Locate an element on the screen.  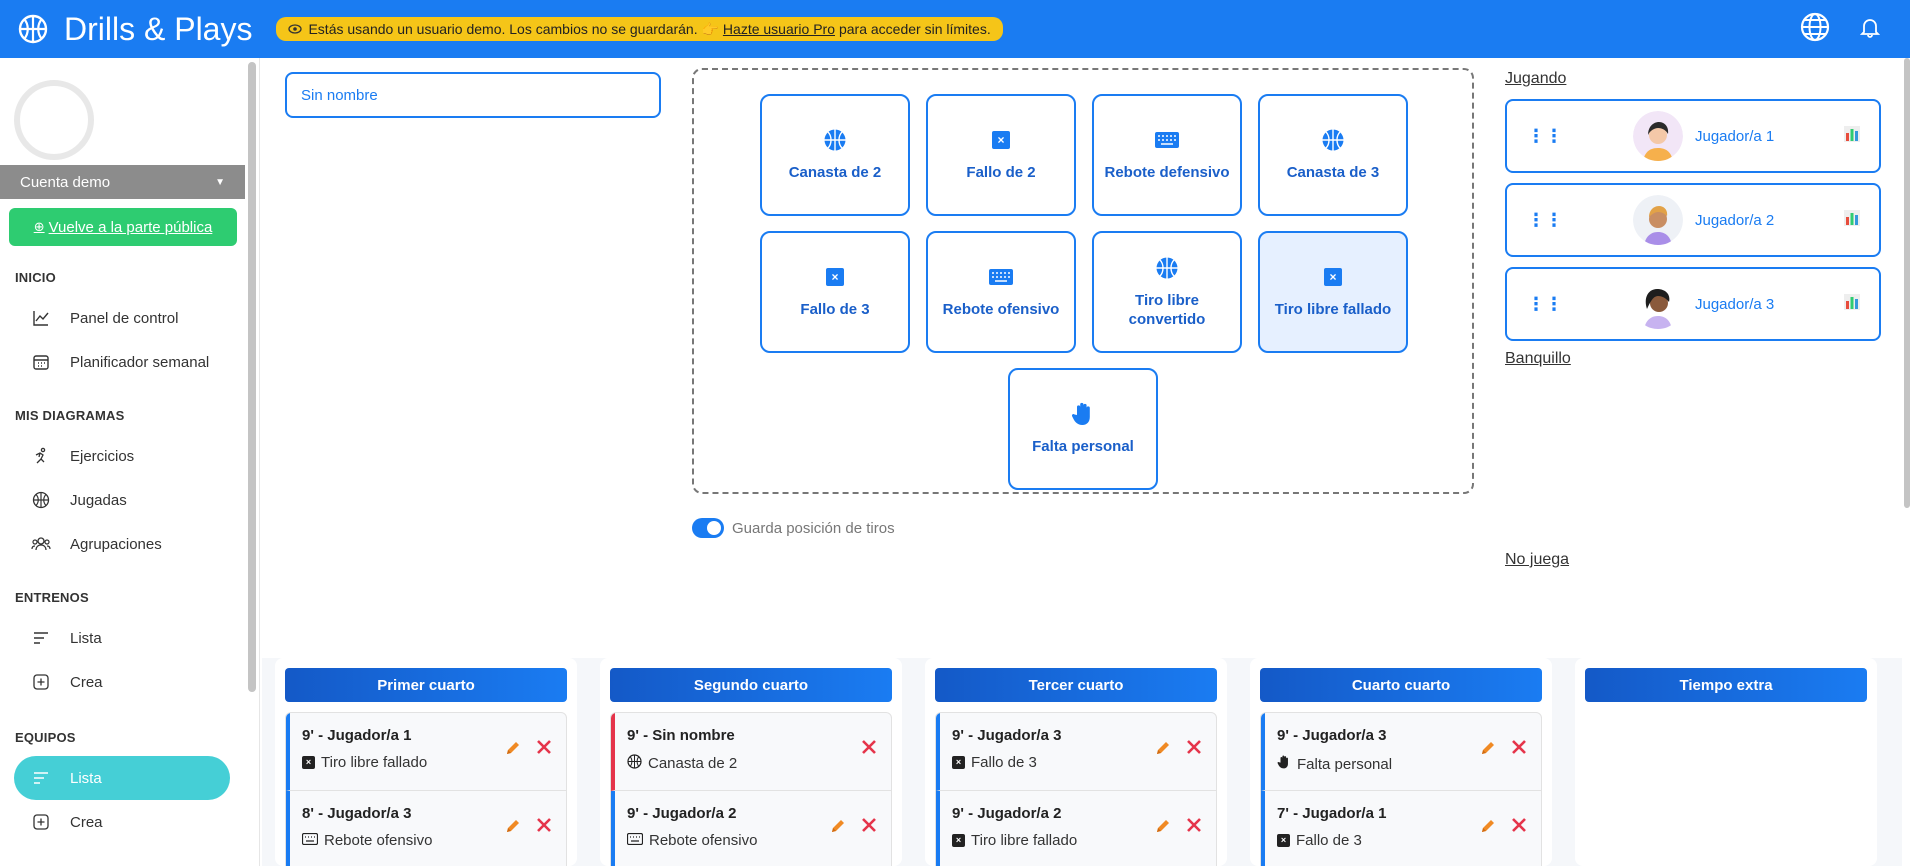
sidebar-item-label: Crea is located at coordinates (86, 822).